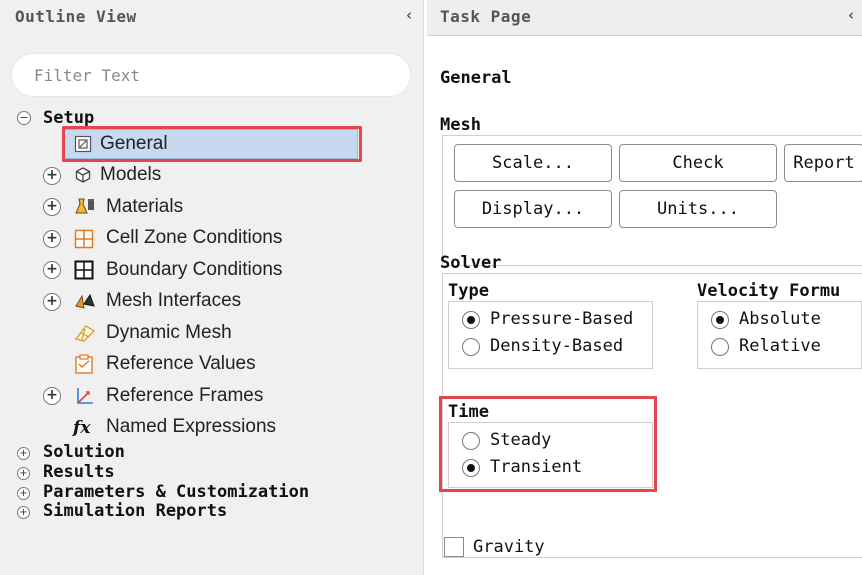 This screenshot has height=575, width=862. I want to click on reference-values-icon, so click(84, 364).